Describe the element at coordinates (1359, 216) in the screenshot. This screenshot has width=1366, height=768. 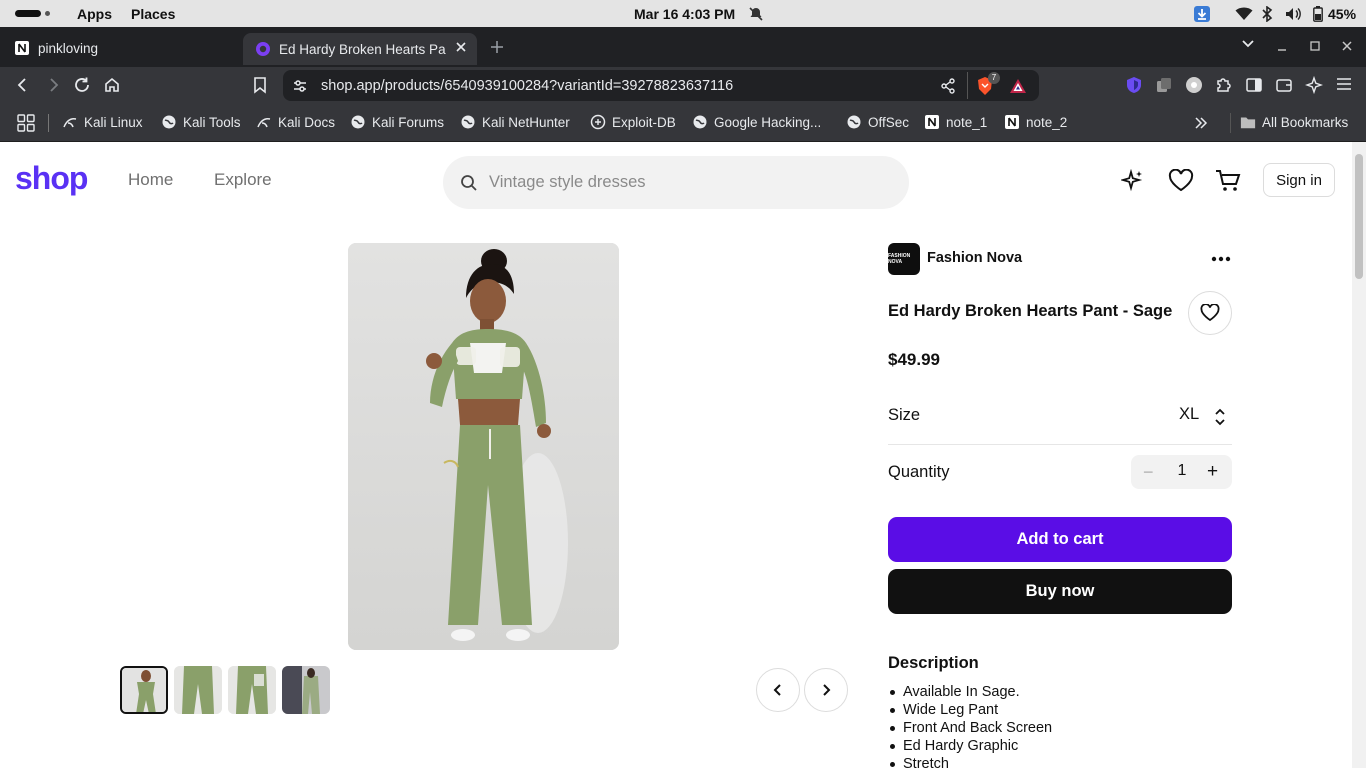
I see `scrollbar-thumb` at that location.